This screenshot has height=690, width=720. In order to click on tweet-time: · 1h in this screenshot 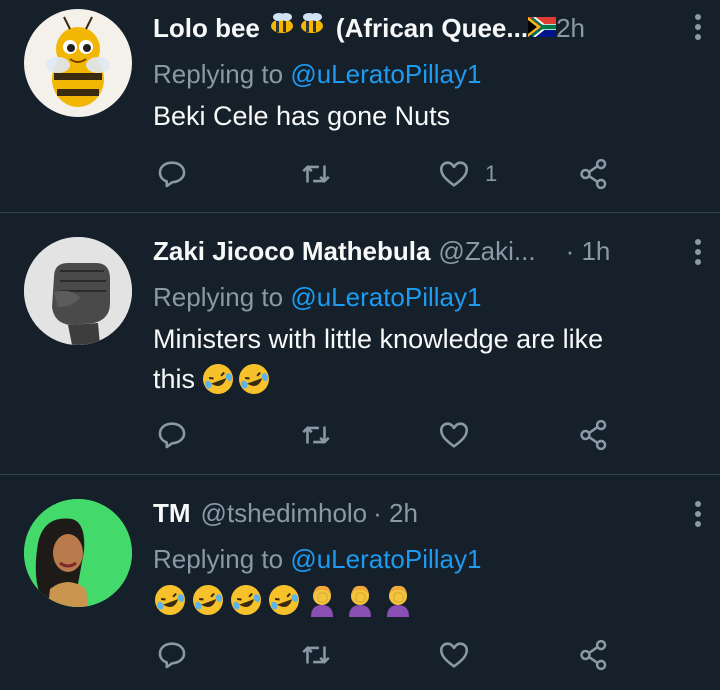, I will do `click(588, 251)`.